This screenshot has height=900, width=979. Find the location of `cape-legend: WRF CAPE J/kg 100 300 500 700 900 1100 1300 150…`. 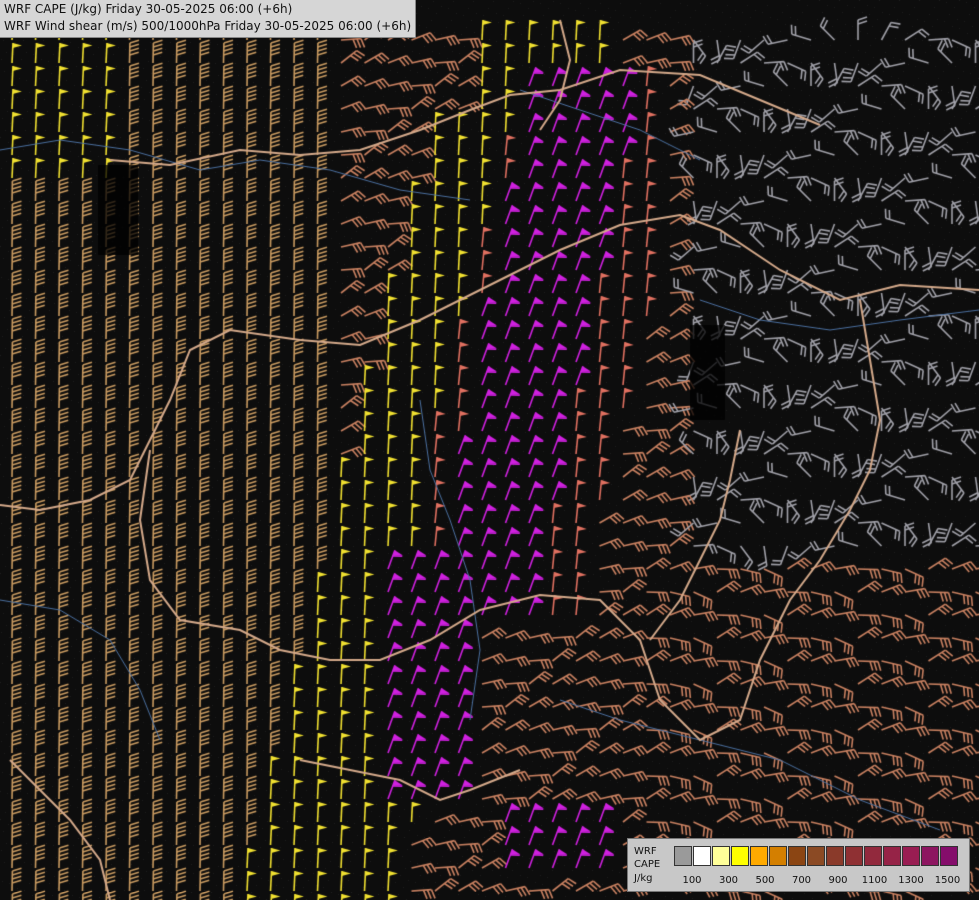

cape-legend: WRF CAPE J/kg 100 300 500 700 900 1100 1300 150… is located at coordinates (798, 865).